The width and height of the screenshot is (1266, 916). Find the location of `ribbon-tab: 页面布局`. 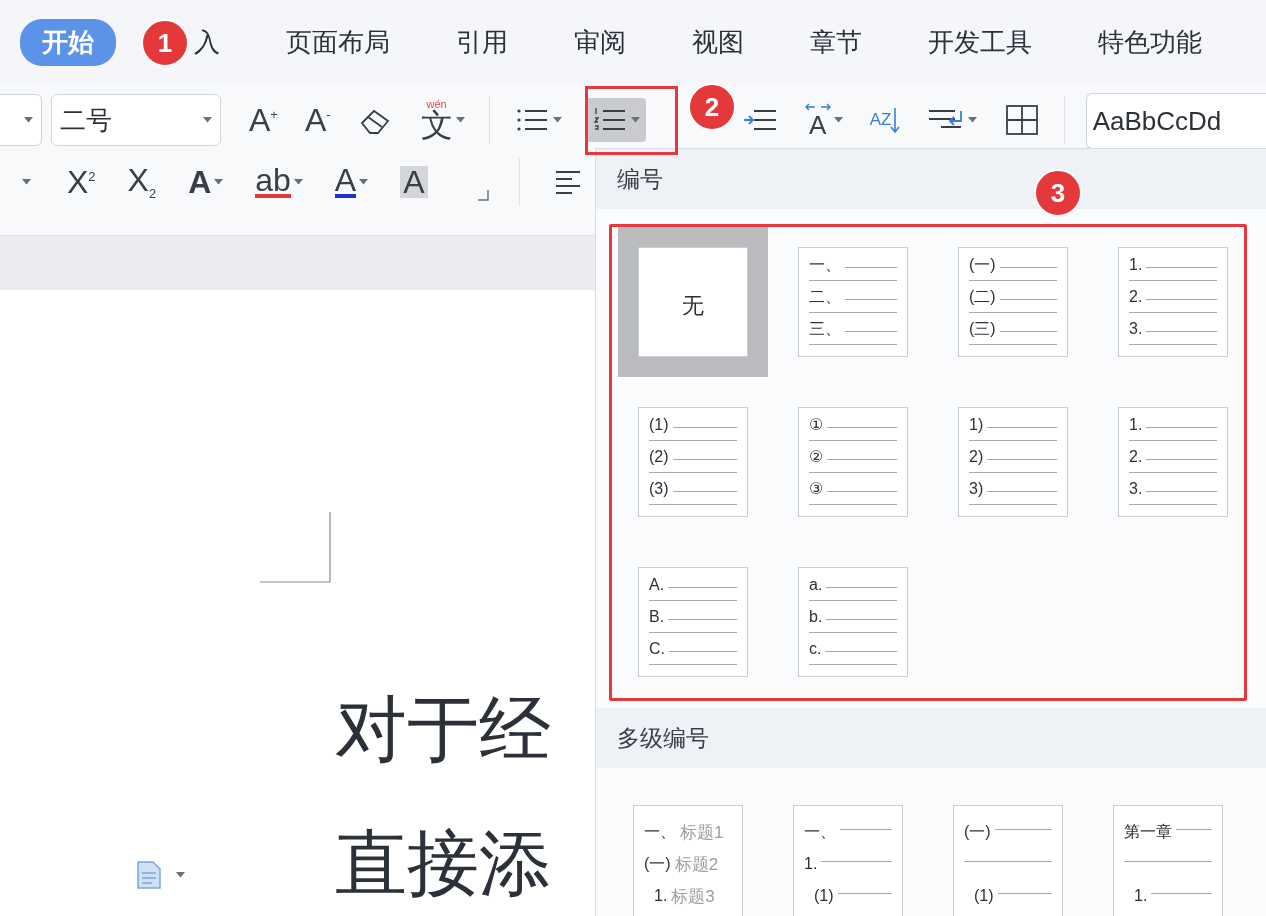

ribbon-tab: 页面布局 is located at coordinates (338, 42).